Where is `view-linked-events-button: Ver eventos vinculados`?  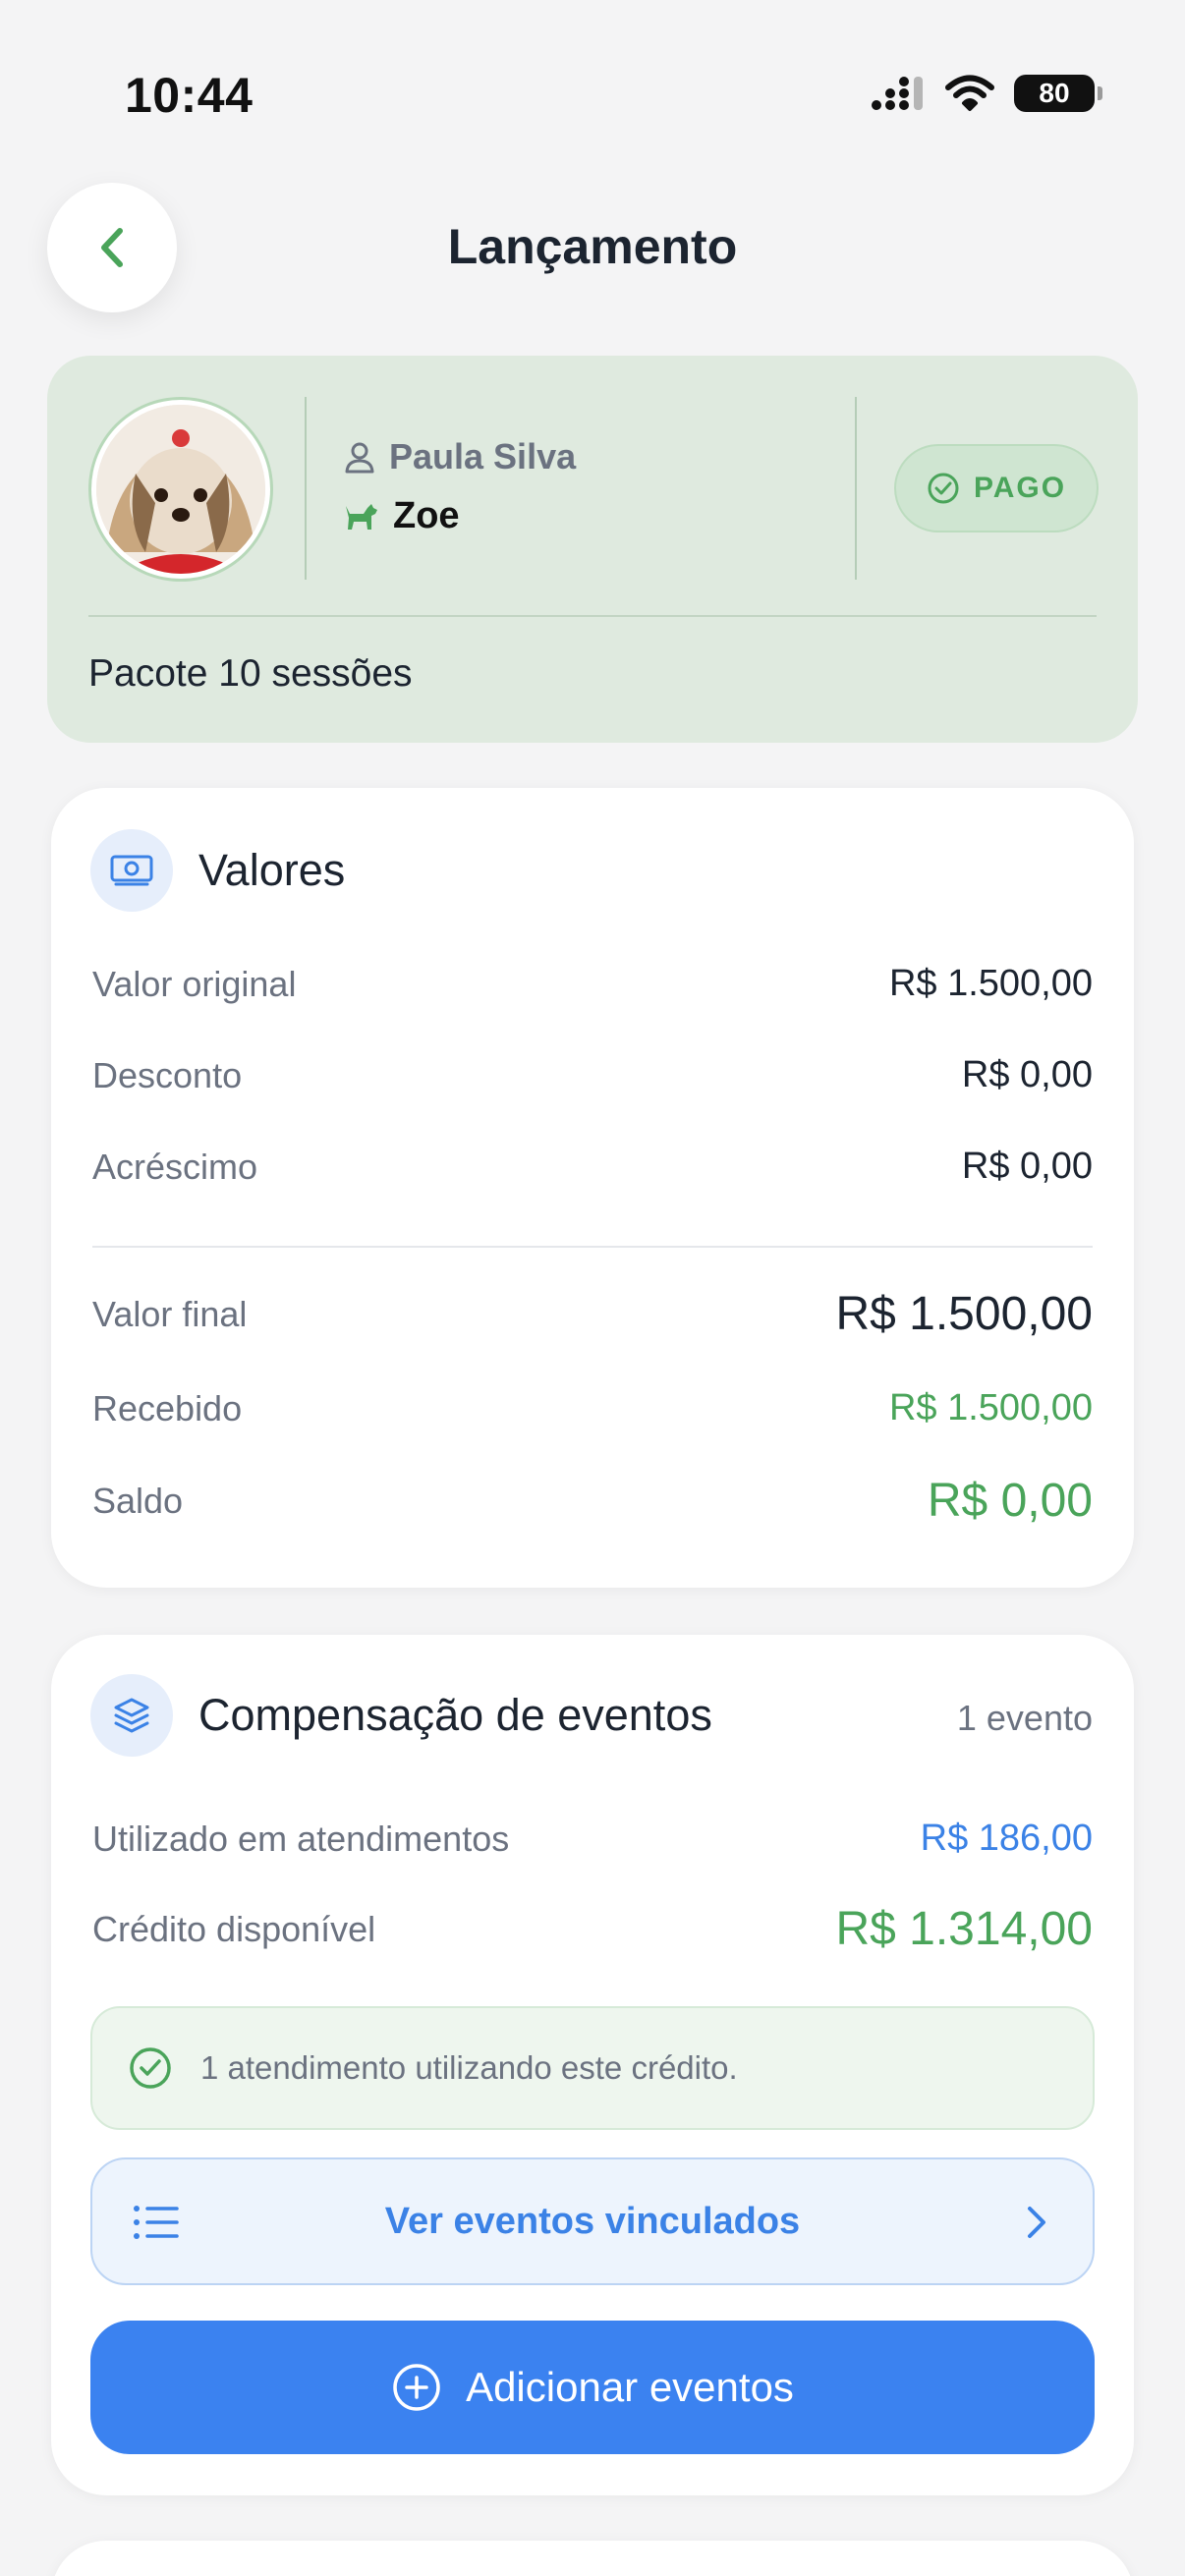 view-linked-events-button: Ver eventos vinculados is located at coordinates (592, 2221).